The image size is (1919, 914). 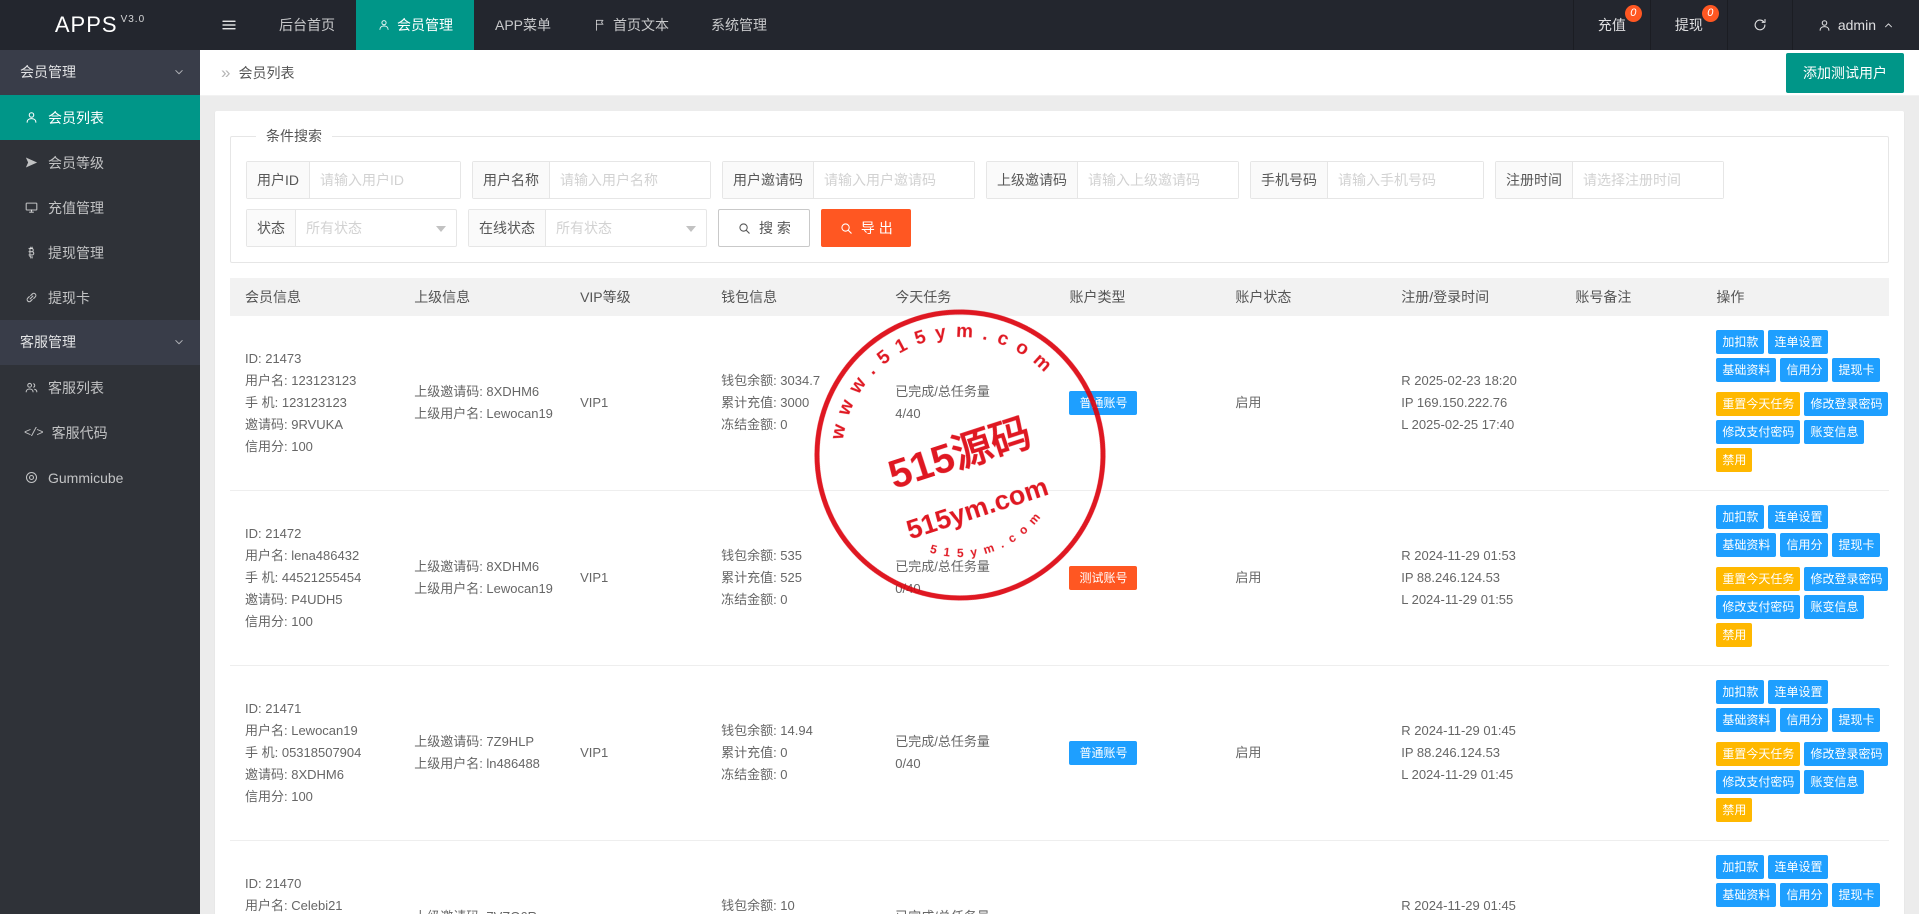 I want to click on app-version: V3.0, so click(x=133, y=19).